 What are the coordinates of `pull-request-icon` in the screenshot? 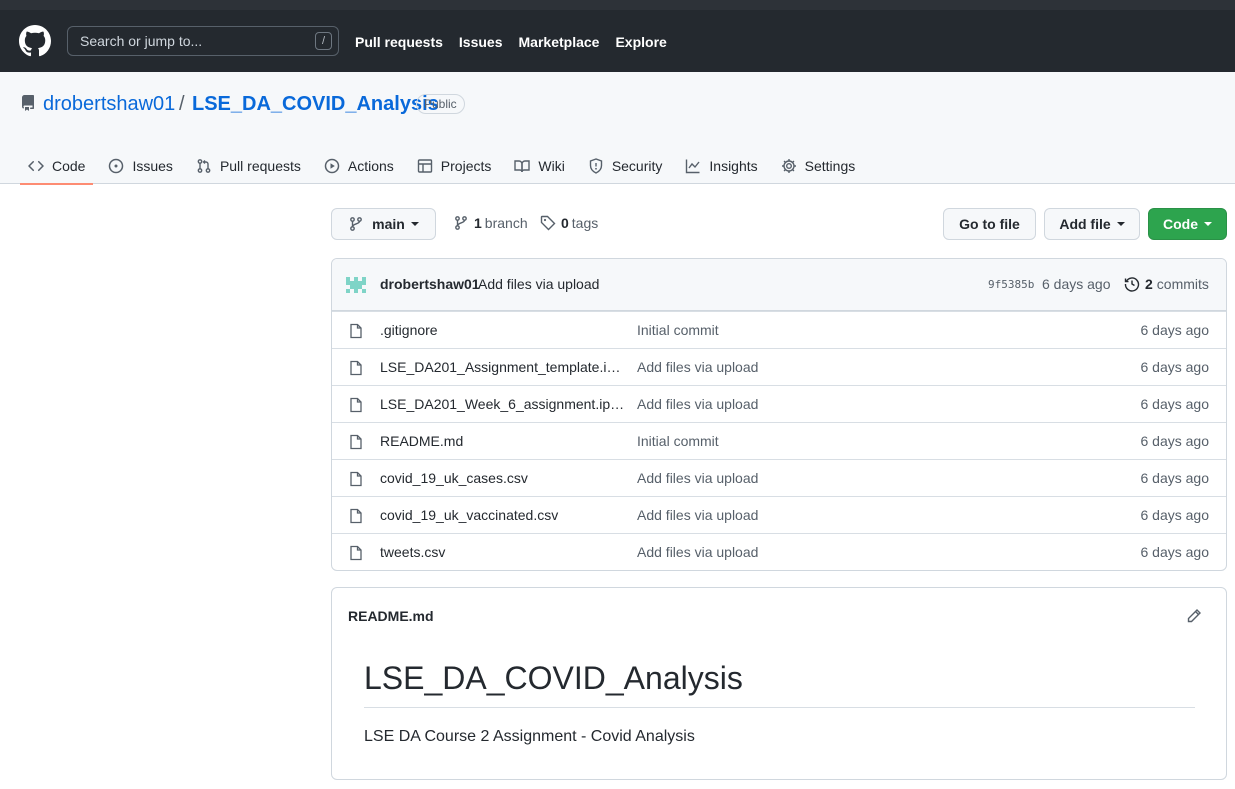 It's located at (204, 166).